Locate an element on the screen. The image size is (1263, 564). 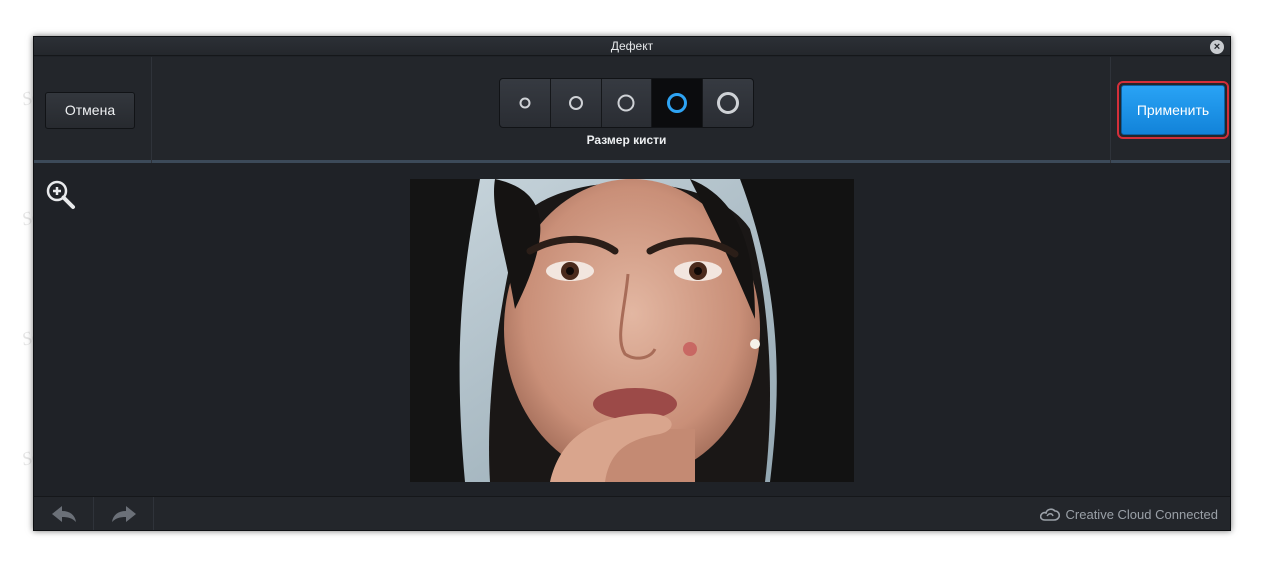
creative-cloud-label: Creative Cloud Connected is located at coordinates (1141, 514).